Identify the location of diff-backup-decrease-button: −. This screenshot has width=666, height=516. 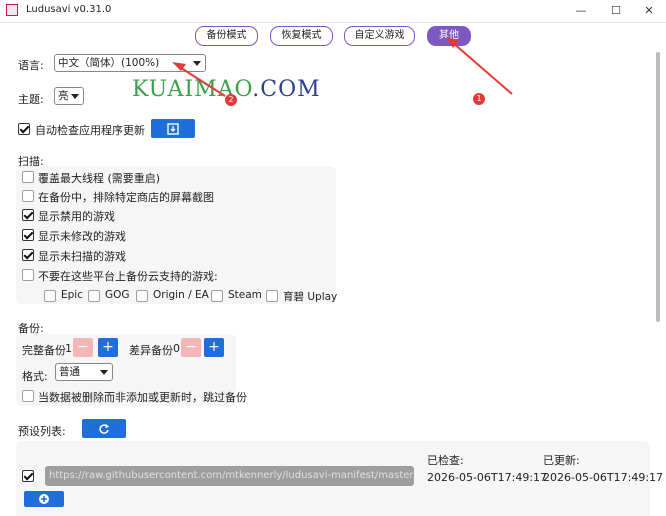
(191, 347).